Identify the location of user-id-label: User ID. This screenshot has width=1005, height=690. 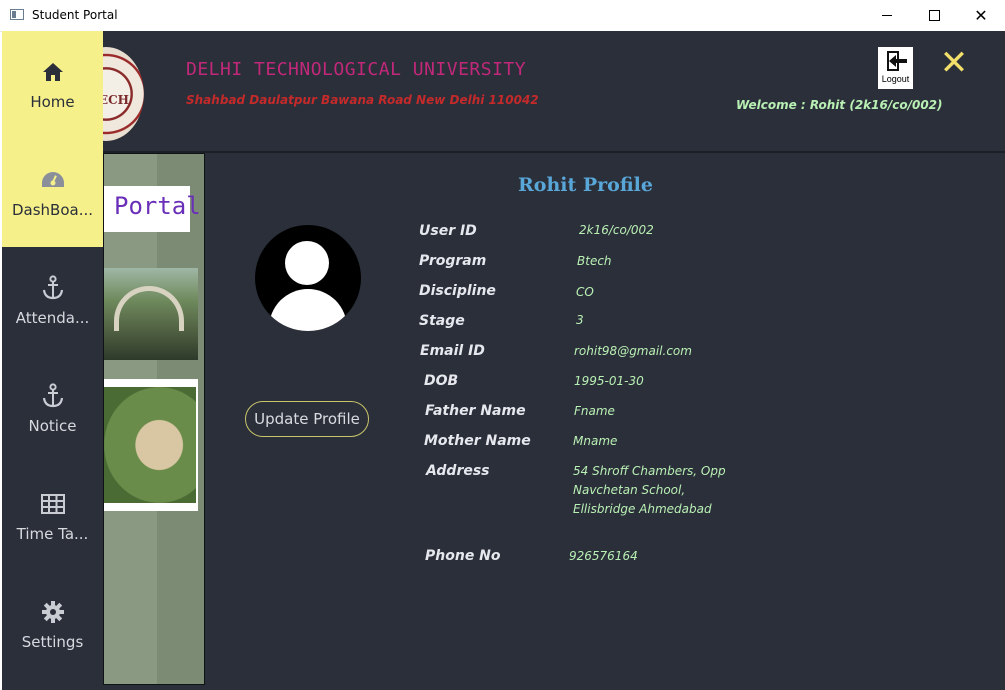
(448, 231).